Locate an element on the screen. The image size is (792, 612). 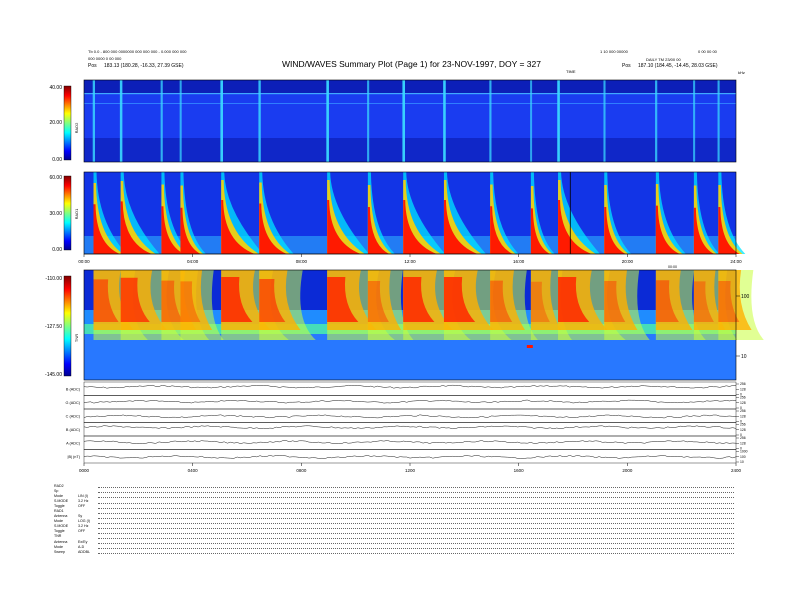
trace-series-label: G (ADC) is located at coordinates (72, 403).